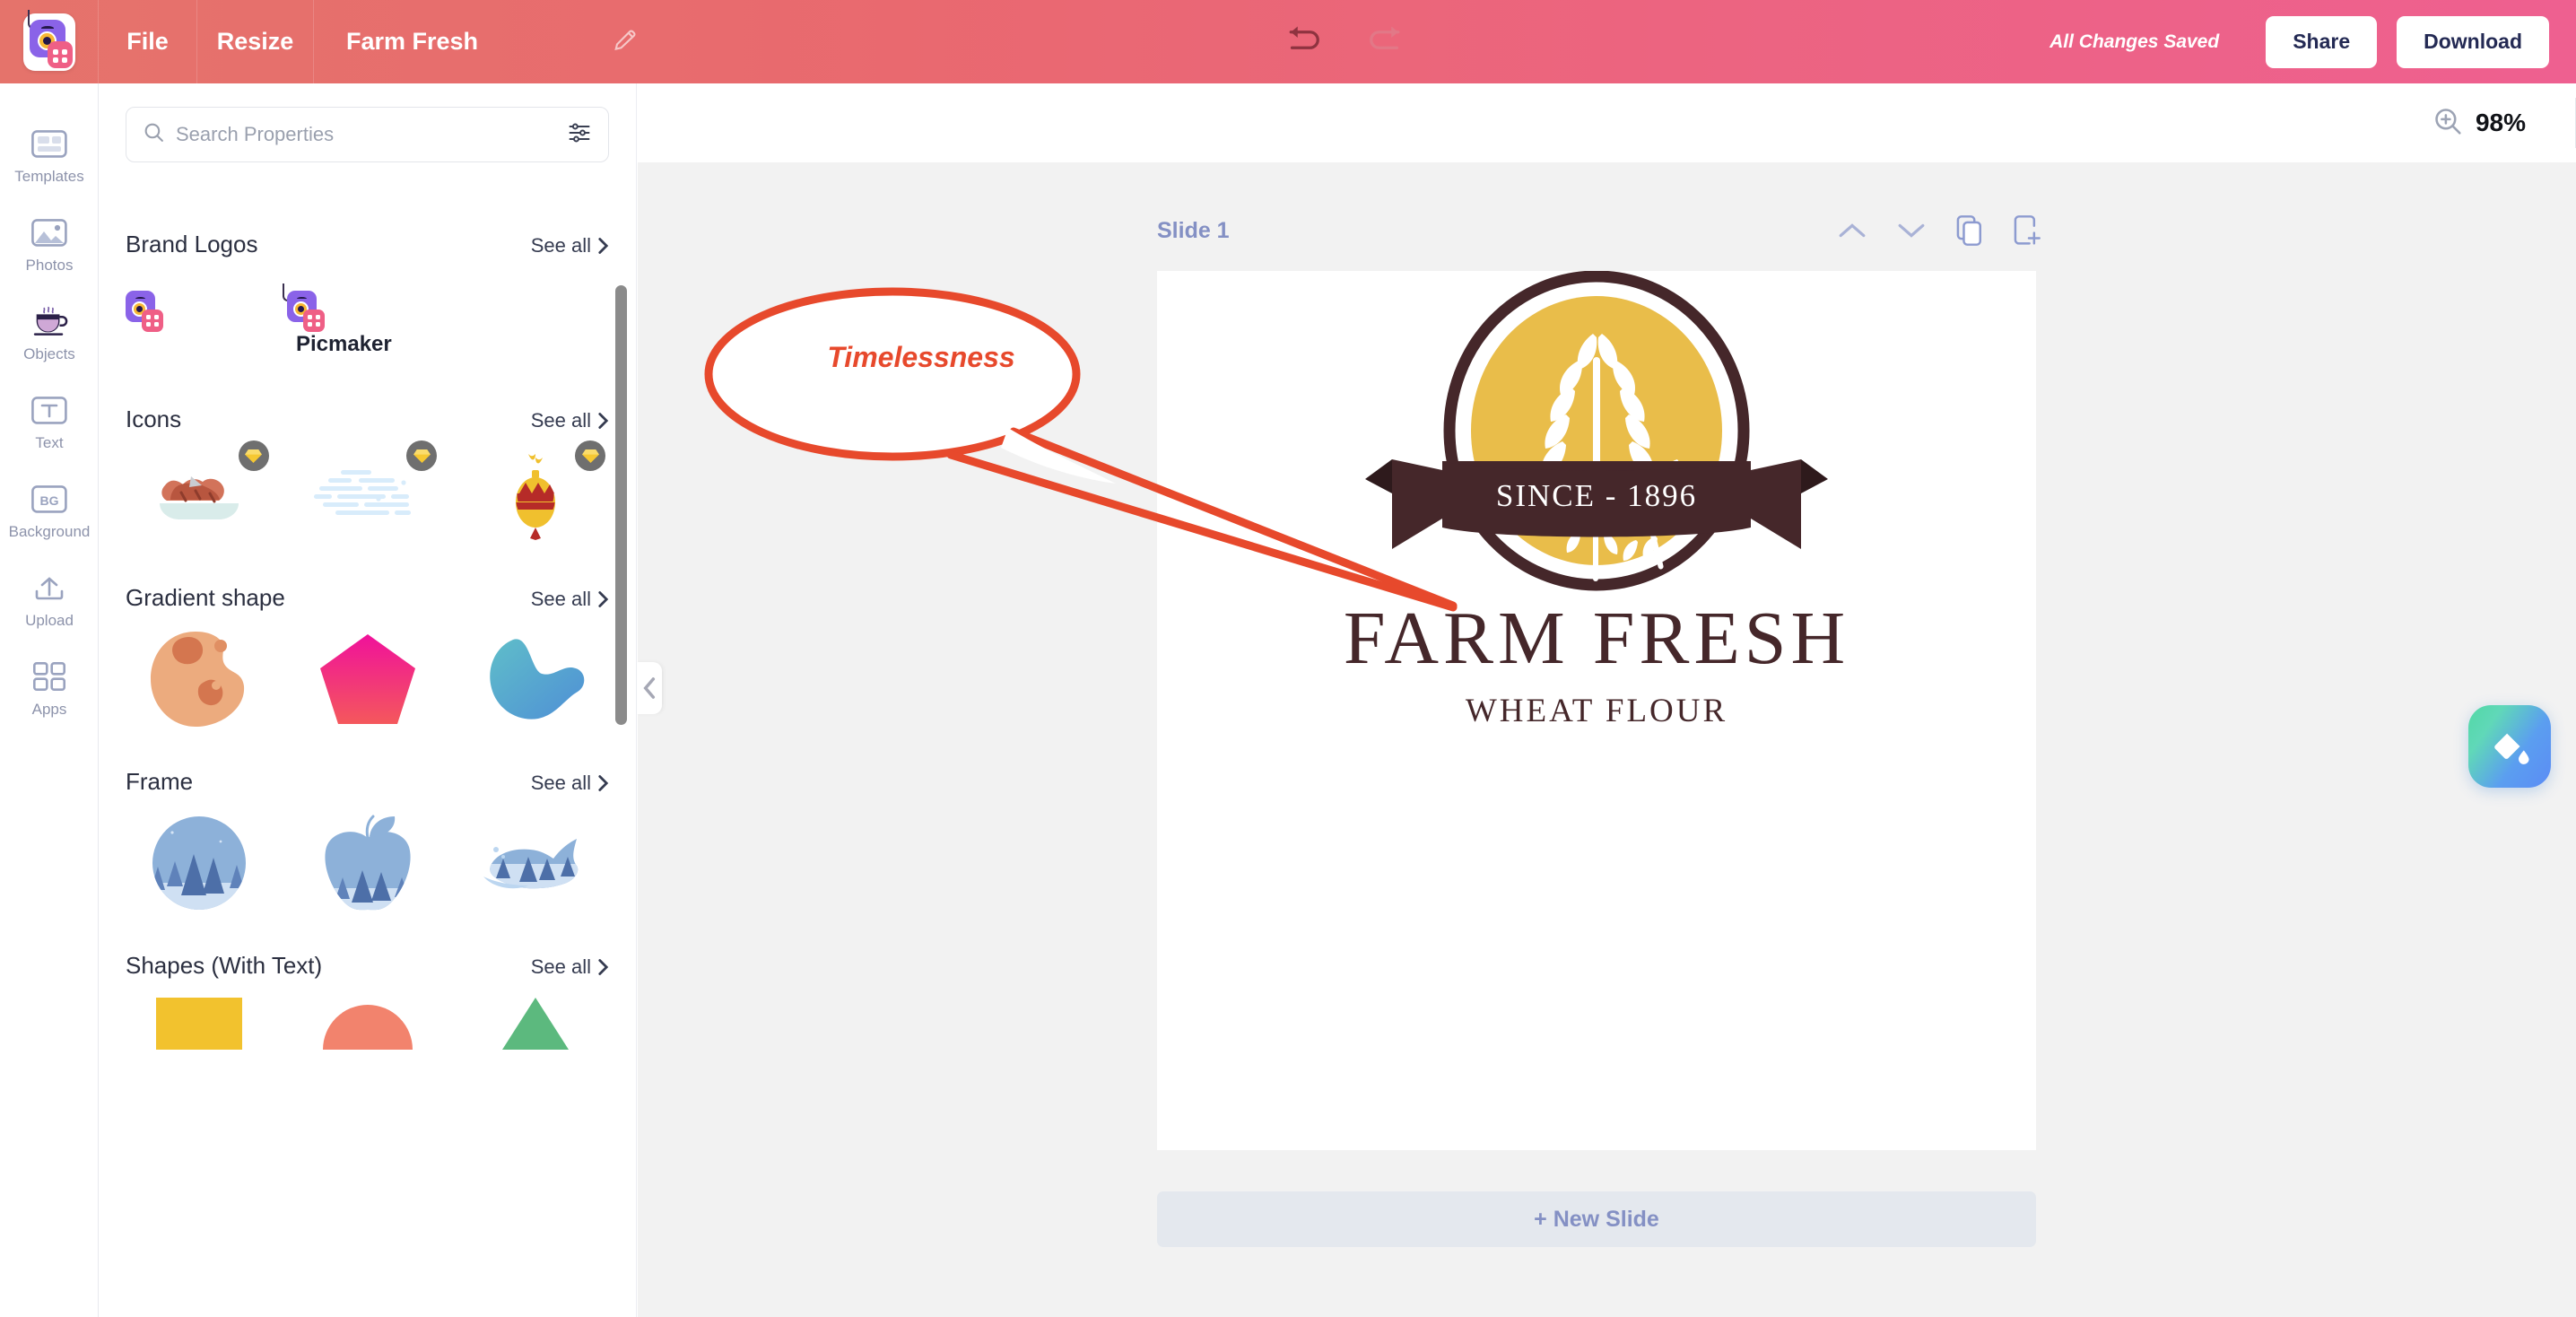  What do you see at coordinates (535, 863) in the screenshot?
I see `frame-whale-forest` at bounding box center [535, 863].